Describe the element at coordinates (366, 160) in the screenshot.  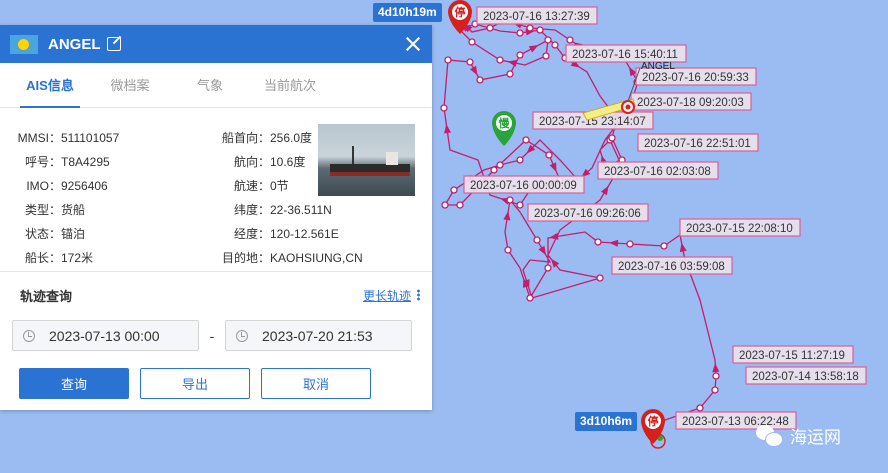
I see `ship-photo` at that location.